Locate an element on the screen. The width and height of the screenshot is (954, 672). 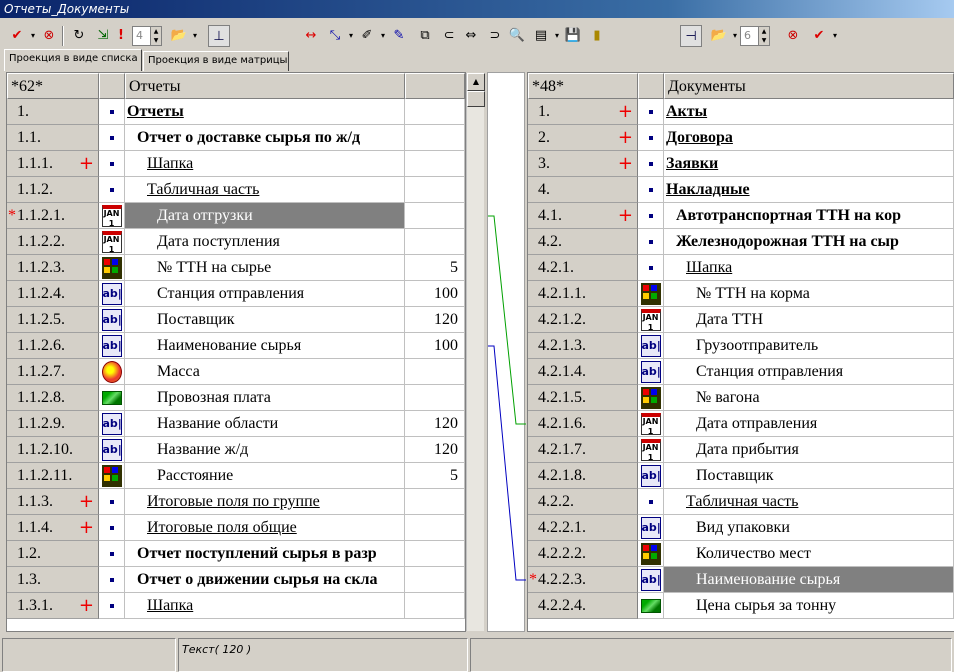
tree-row: 4.2.1. Шапка is located at coordinates (741, 268).